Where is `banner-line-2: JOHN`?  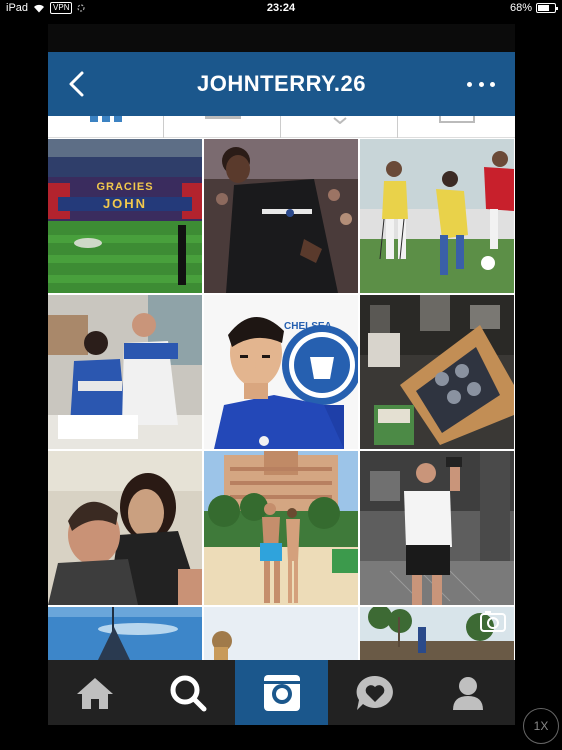 banner-line-2: JOHN is located at coordinates (125, 203).